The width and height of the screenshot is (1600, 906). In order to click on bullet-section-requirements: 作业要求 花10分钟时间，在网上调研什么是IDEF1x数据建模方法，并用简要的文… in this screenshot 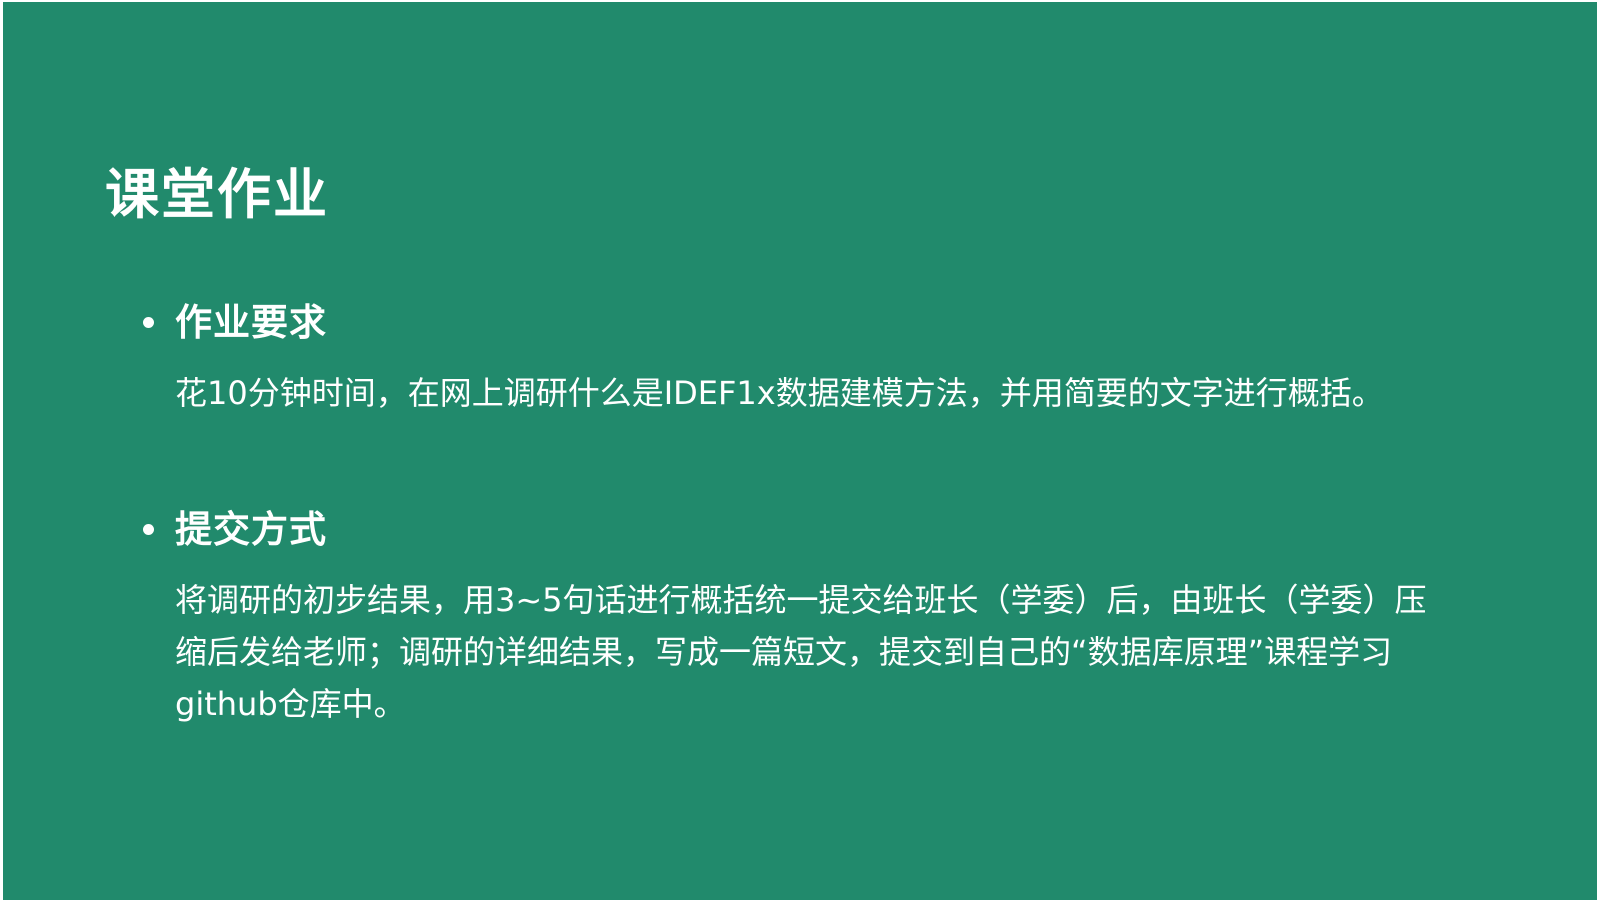, I will do `click(809, 357)`.